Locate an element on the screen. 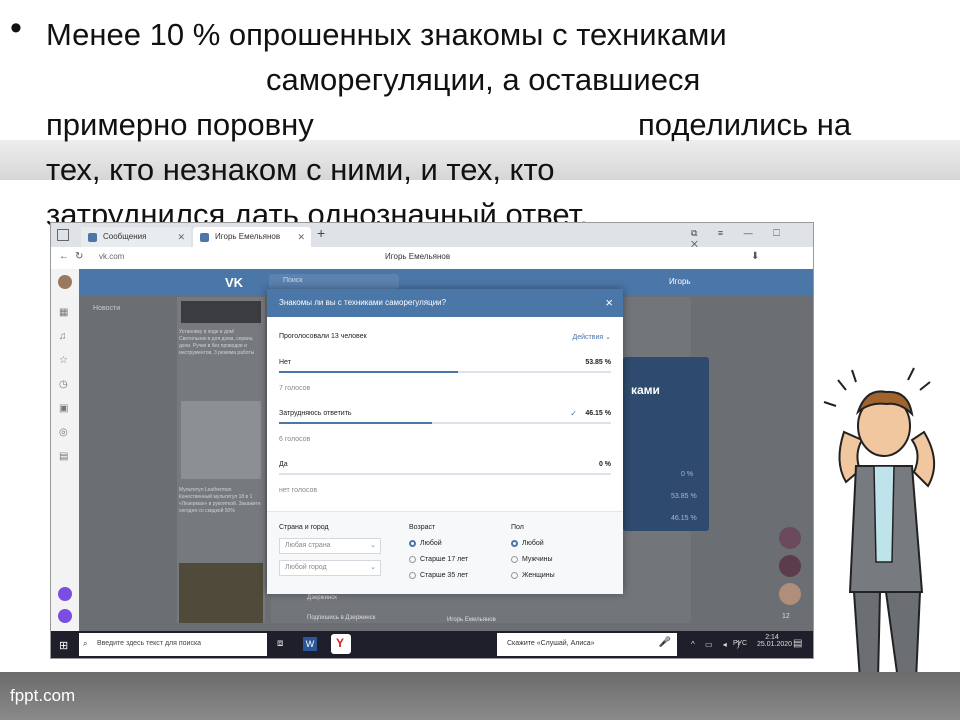 The width and height of the screenshot is (960, 720). clock: 2:14 25.01.2020 is located at coordinates (775, 641).